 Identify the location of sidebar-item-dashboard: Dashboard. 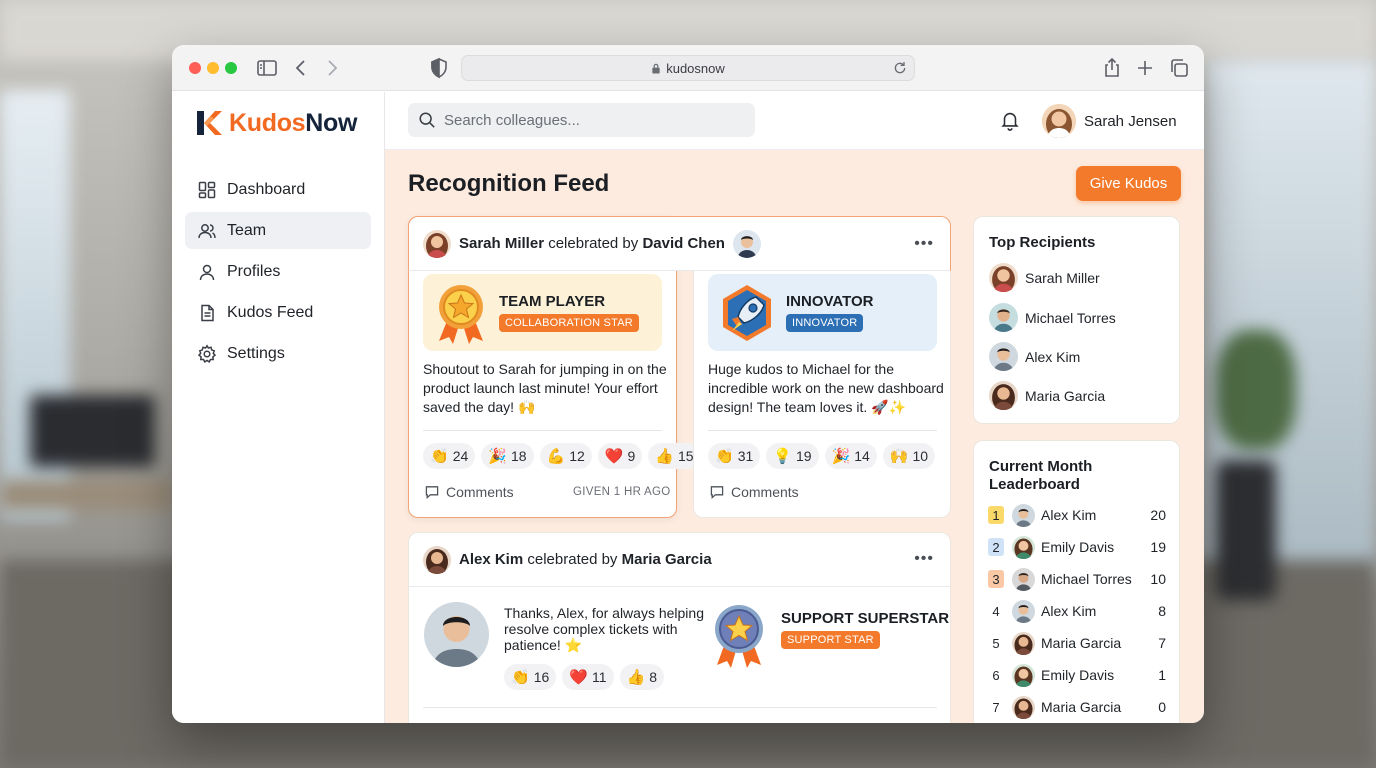
(278, 189).